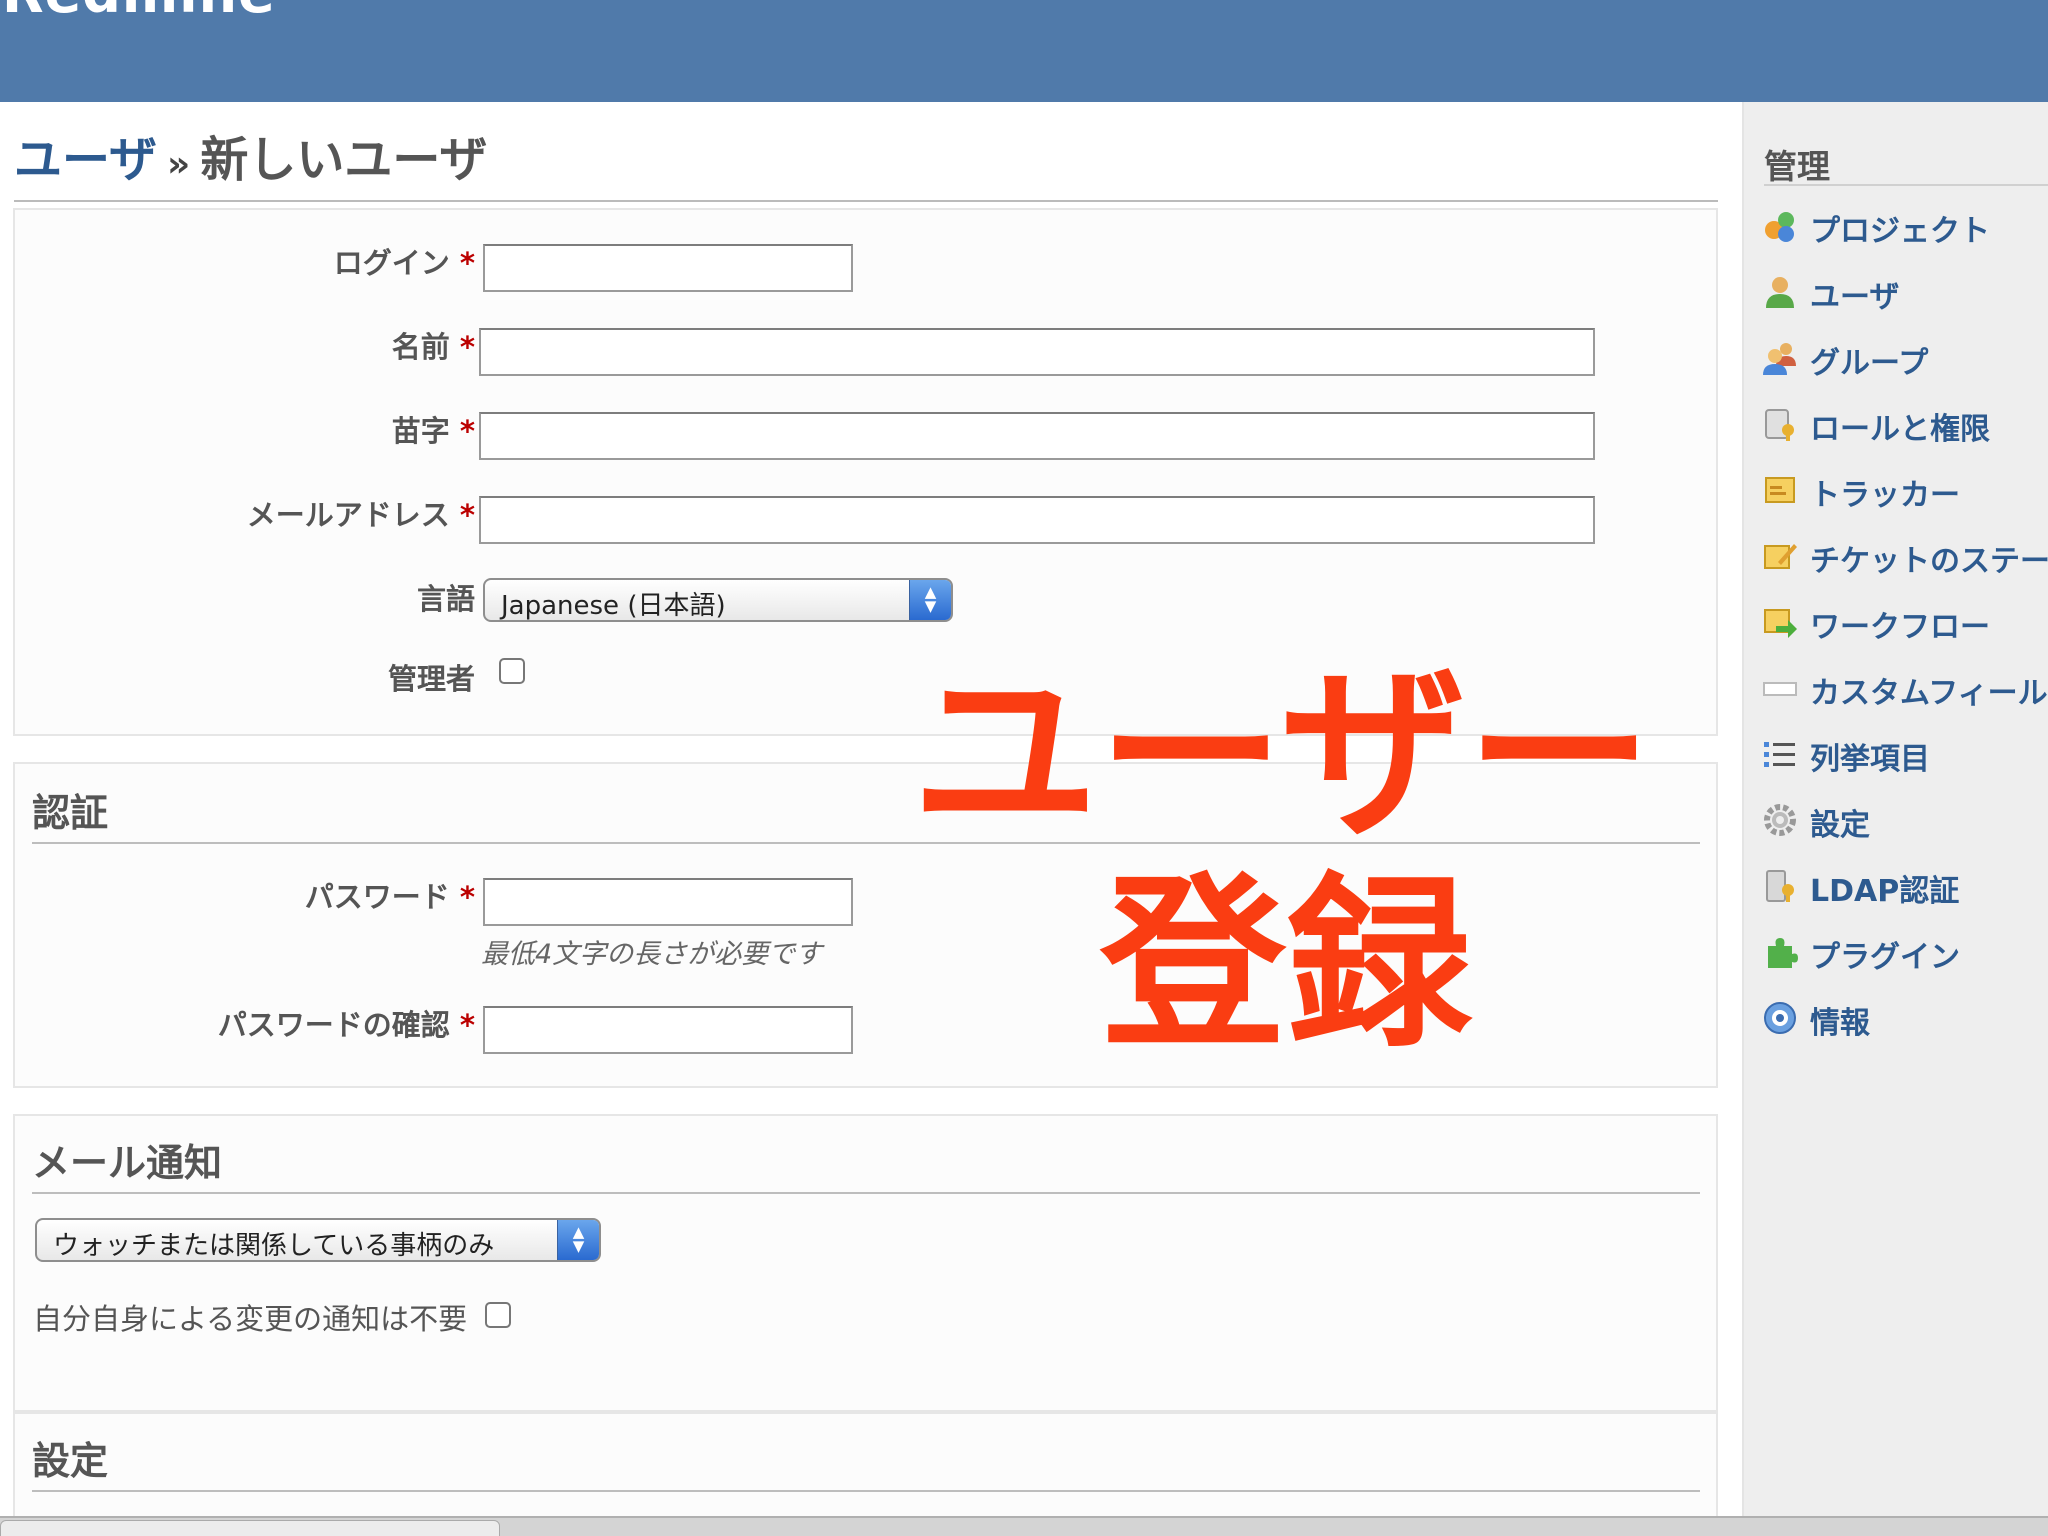 The height and width of the screenshot is (1536, 2048). What do you see at coordinates (1779, 425) in the screenshot?
I see `roles-icon` at bounding box center [1779, 425].